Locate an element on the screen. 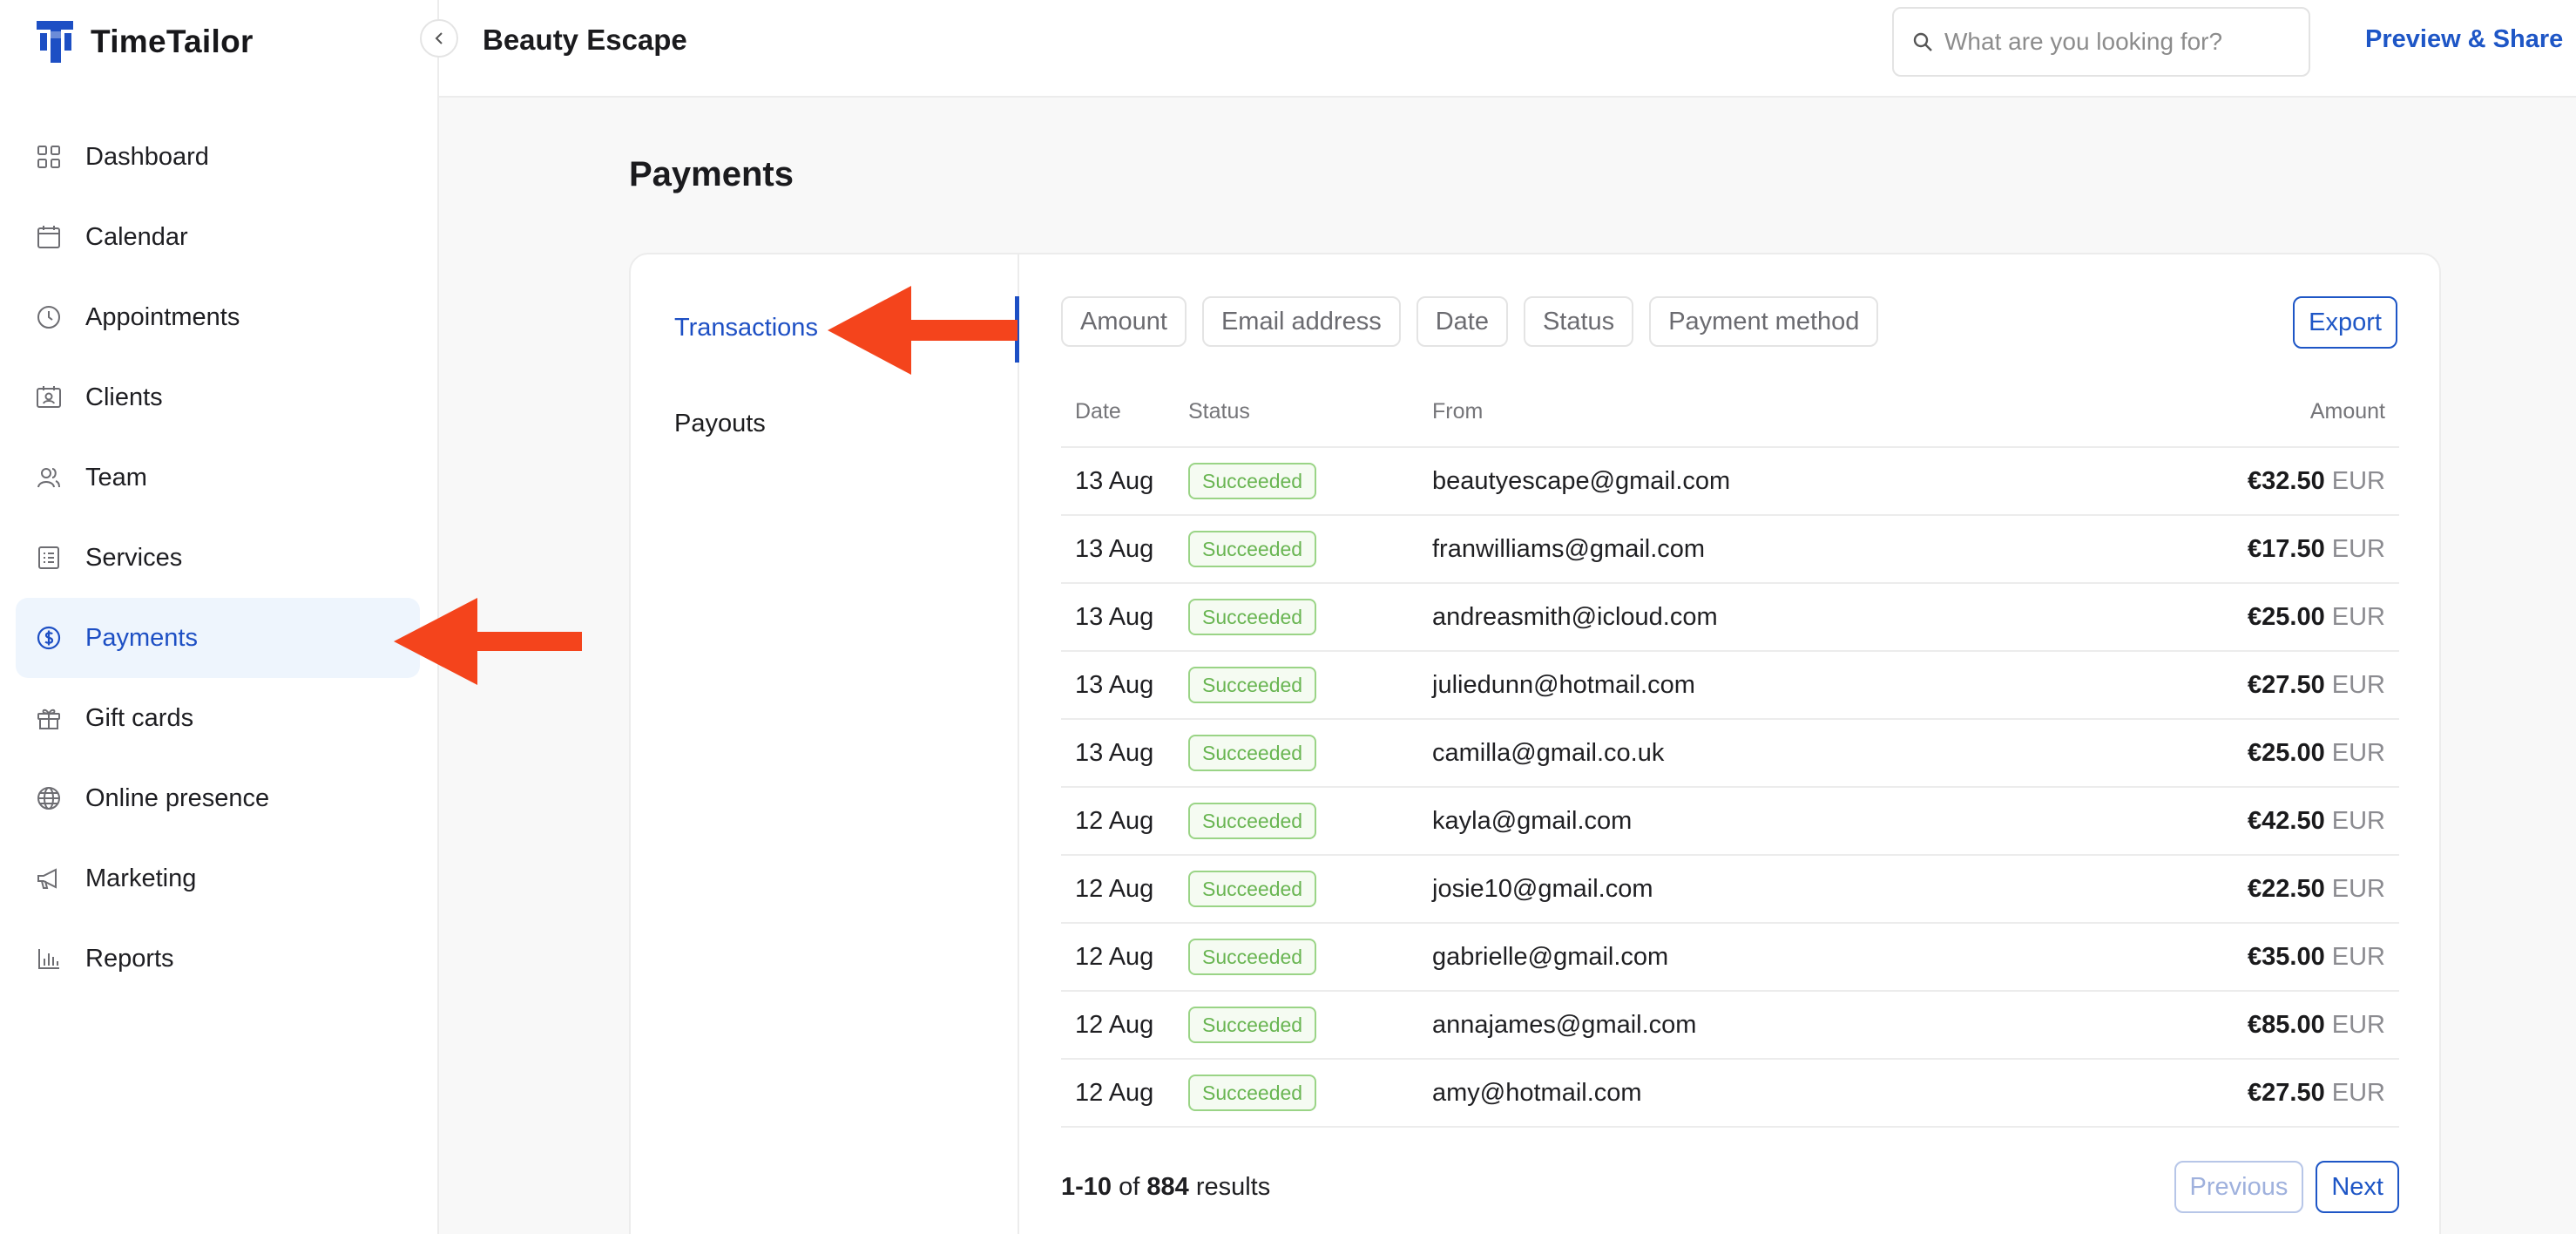 This screenshot has width=2576, height=1234. results-of: of is located at coordinates (1129, 1187).